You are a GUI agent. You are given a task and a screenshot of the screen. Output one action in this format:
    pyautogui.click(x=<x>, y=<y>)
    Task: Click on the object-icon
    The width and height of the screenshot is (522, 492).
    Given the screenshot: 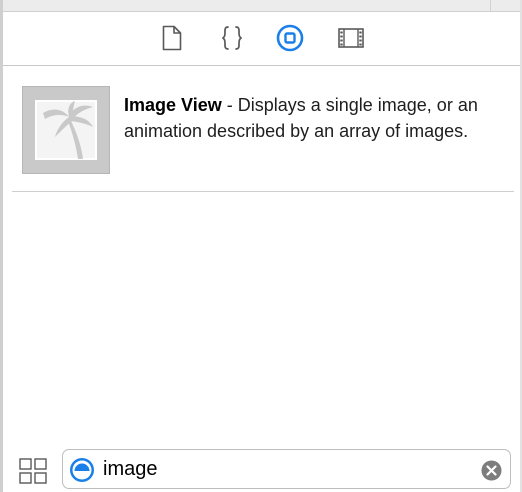 What is the action you would take?
    pyautogui.click(x=290, y=38)
    